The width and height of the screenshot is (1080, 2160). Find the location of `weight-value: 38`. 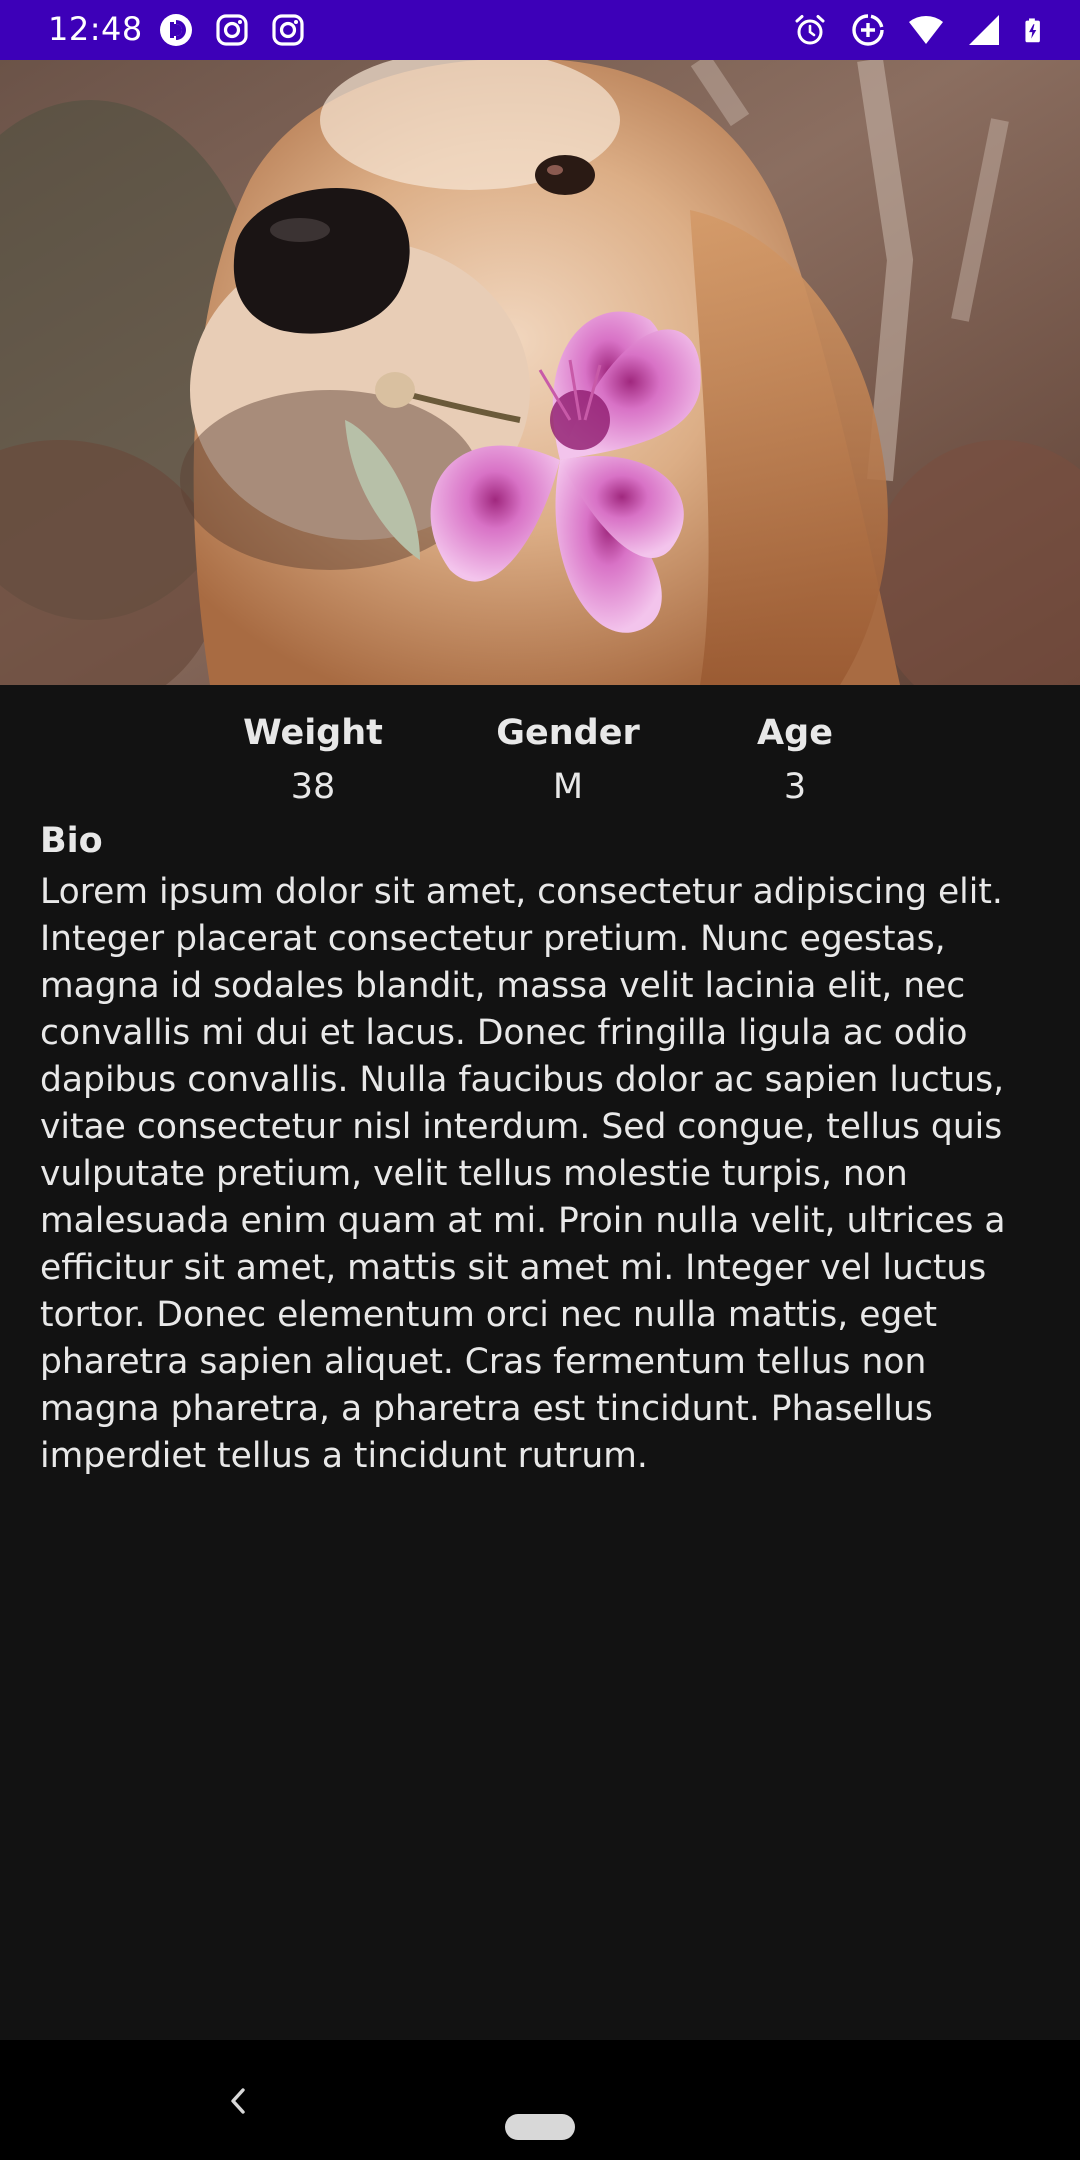

weight-value: 38 is located at coordinates (313, 787).